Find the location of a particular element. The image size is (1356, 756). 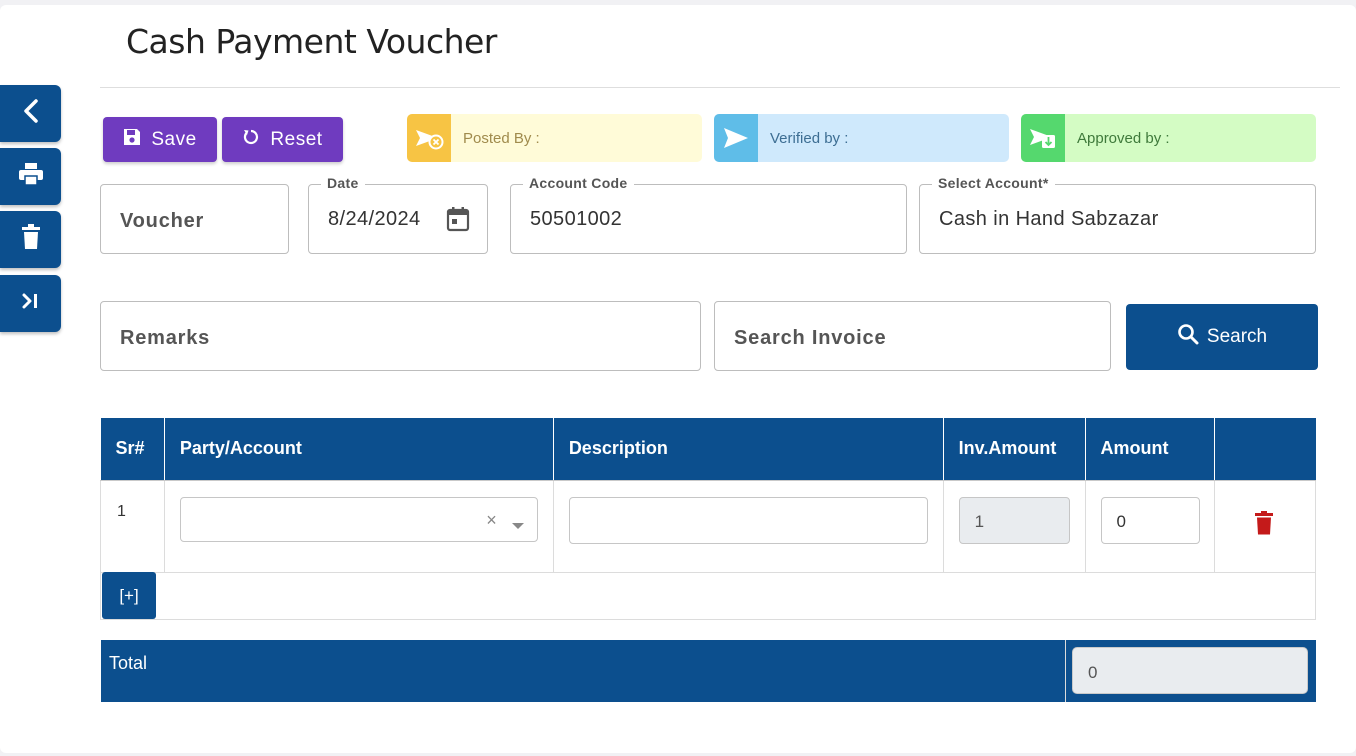

approved-icon is located at coordinates (1043, 138).